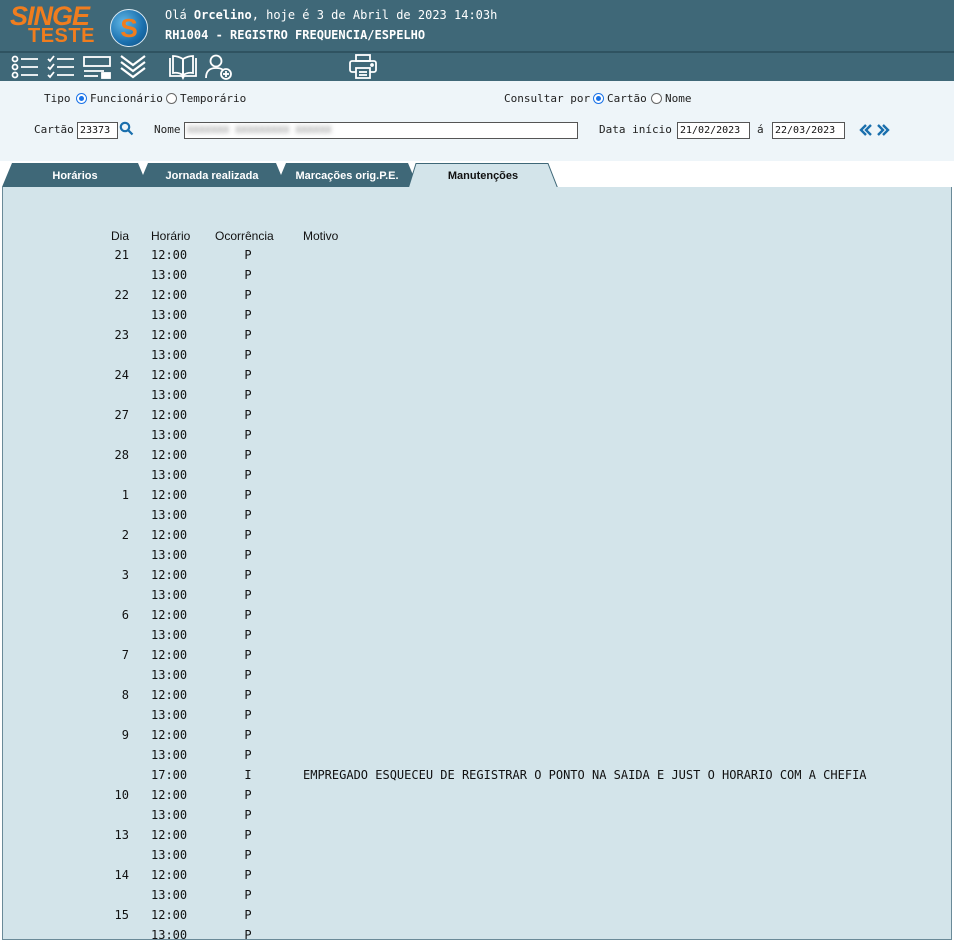 This screenshot has height=942, width=954. I want to click on nome-value: XXXXXXX XXXXXXXXX XXXXXX, so click(259, 130).